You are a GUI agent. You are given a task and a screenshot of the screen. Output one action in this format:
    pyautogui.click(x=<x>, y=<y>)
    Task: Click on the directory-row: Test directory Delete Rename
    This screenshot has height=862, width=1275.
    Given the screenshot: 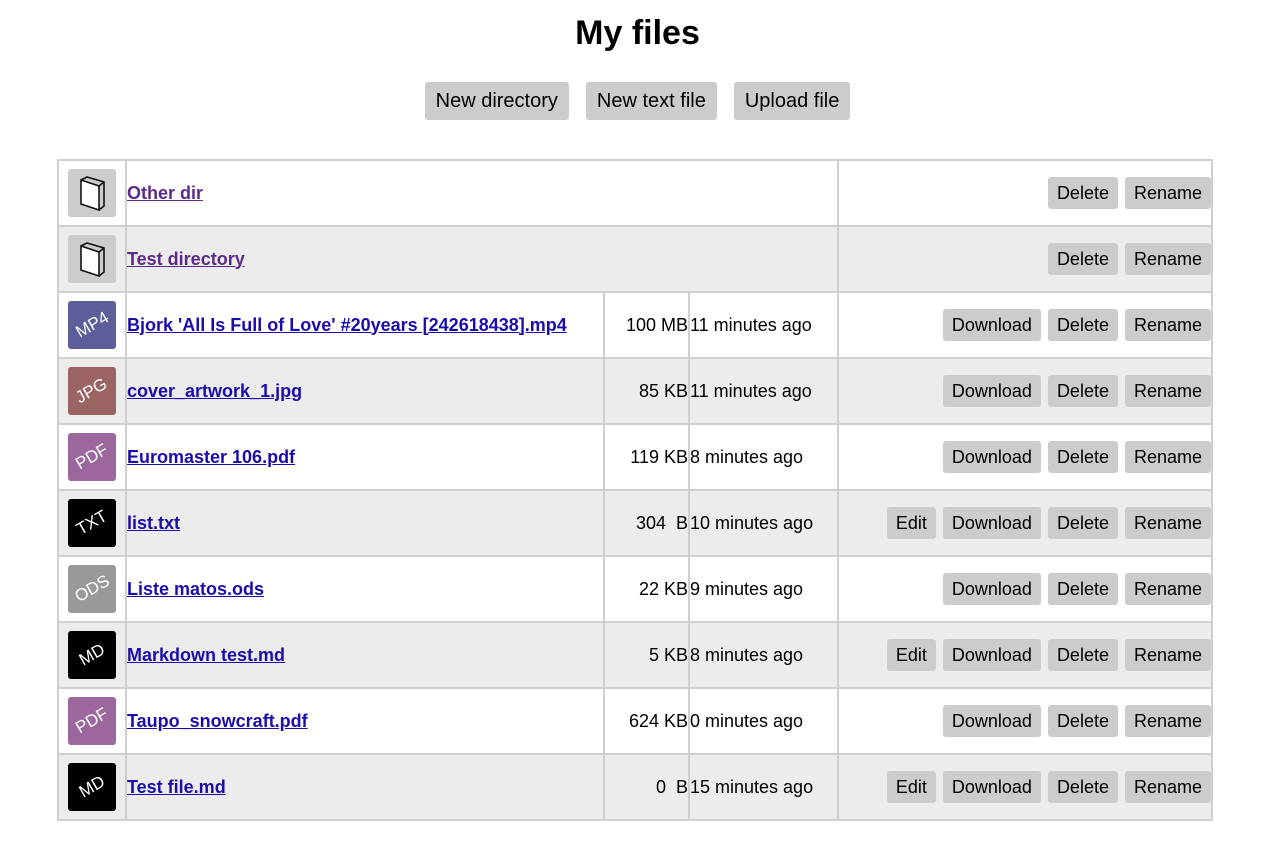 What is the action you would take?
    pyautogui.click(x=635, y=259)
    